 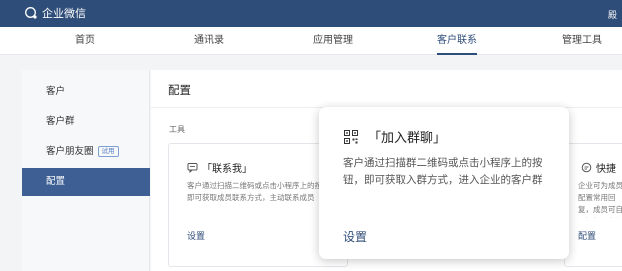 I want to click on card-title-text: 「联系我」, so click(x=227, y=169).